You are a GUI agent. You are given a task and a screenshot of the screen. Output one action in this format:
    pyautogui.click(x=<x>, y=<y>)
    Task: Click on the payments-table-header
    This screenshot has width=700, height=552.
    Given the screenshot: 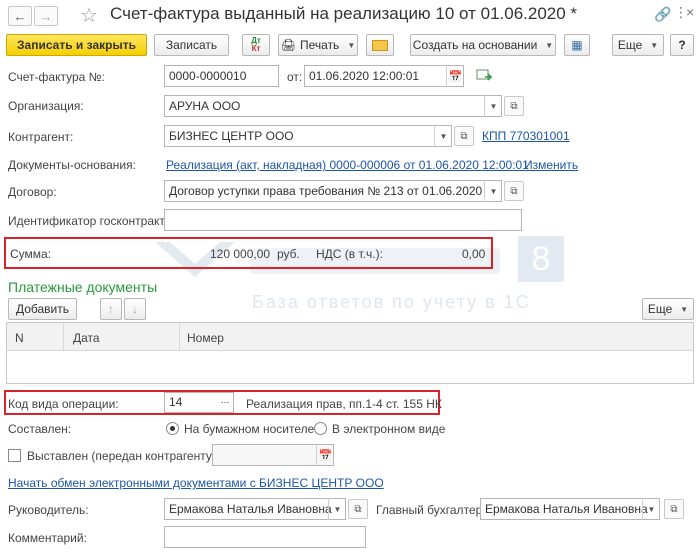 What is the action you would take?
    pyautogui.click(x=350, y=337)
    